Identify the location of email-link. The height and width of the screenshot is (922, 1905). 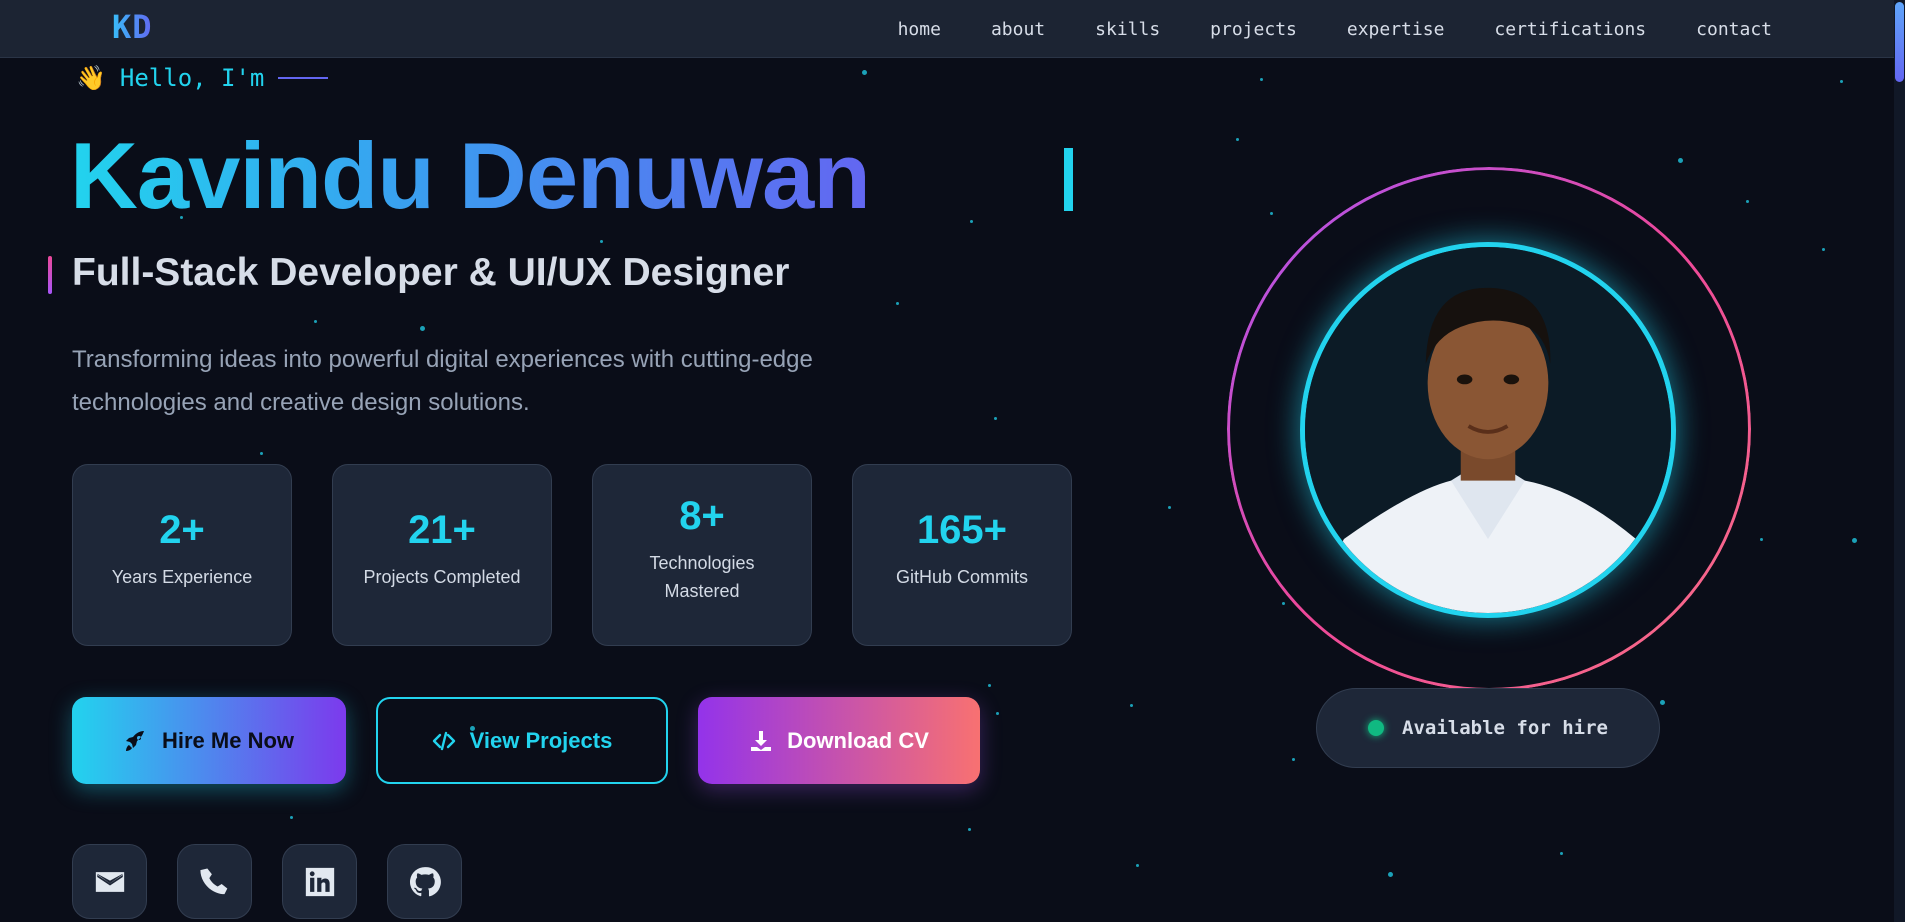
(109, 881).